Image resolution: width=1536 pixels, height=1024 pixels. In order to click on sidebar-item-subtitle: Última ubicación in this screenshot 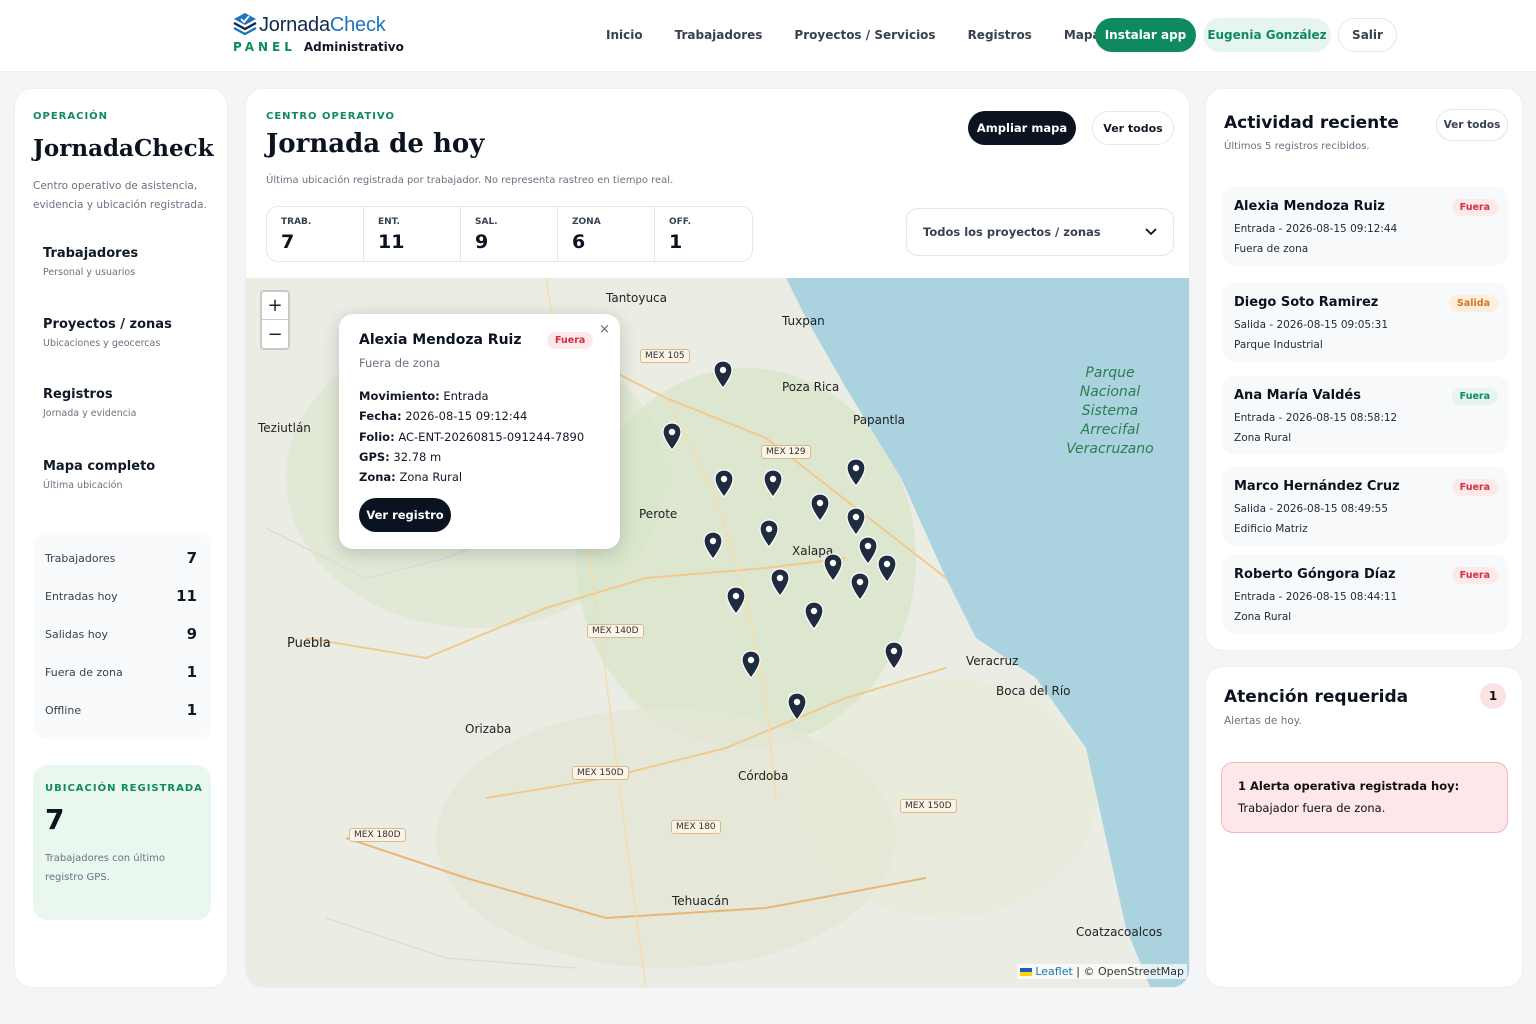, I will do `click(83, 485)`.